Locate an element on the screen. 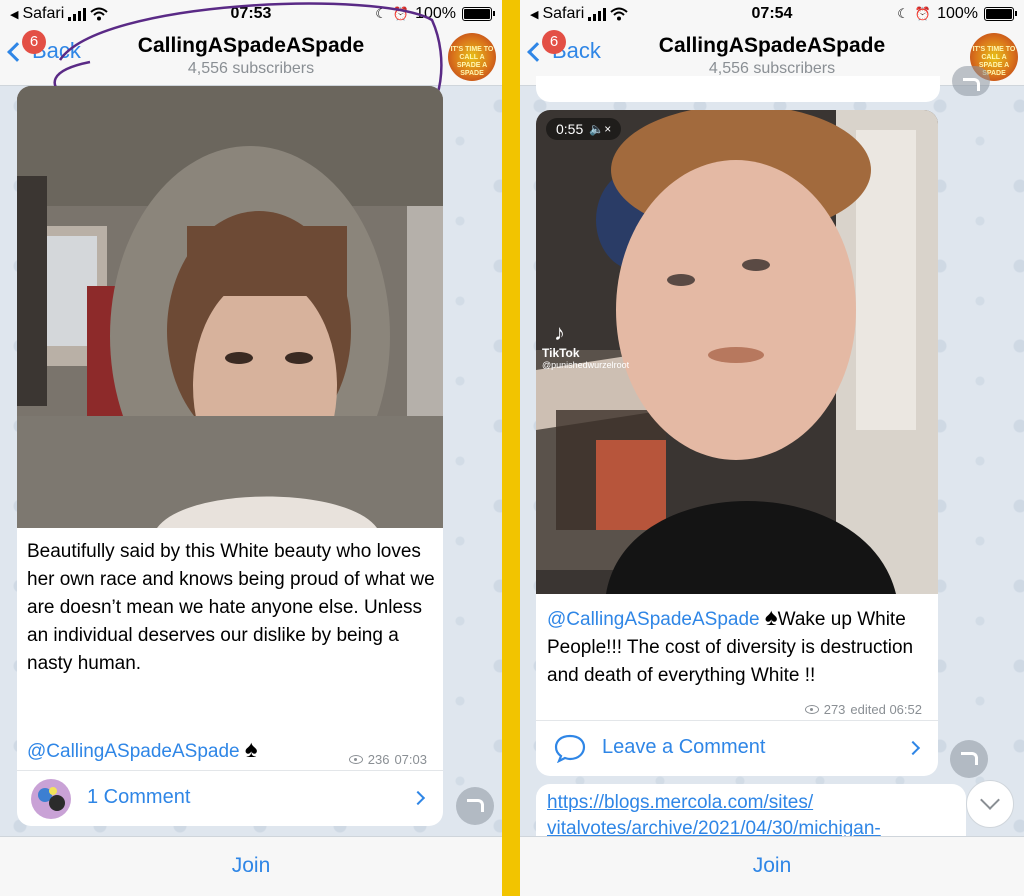 The image size is (1024, 896). scroll-down-button is located at coordinates (990, 804).